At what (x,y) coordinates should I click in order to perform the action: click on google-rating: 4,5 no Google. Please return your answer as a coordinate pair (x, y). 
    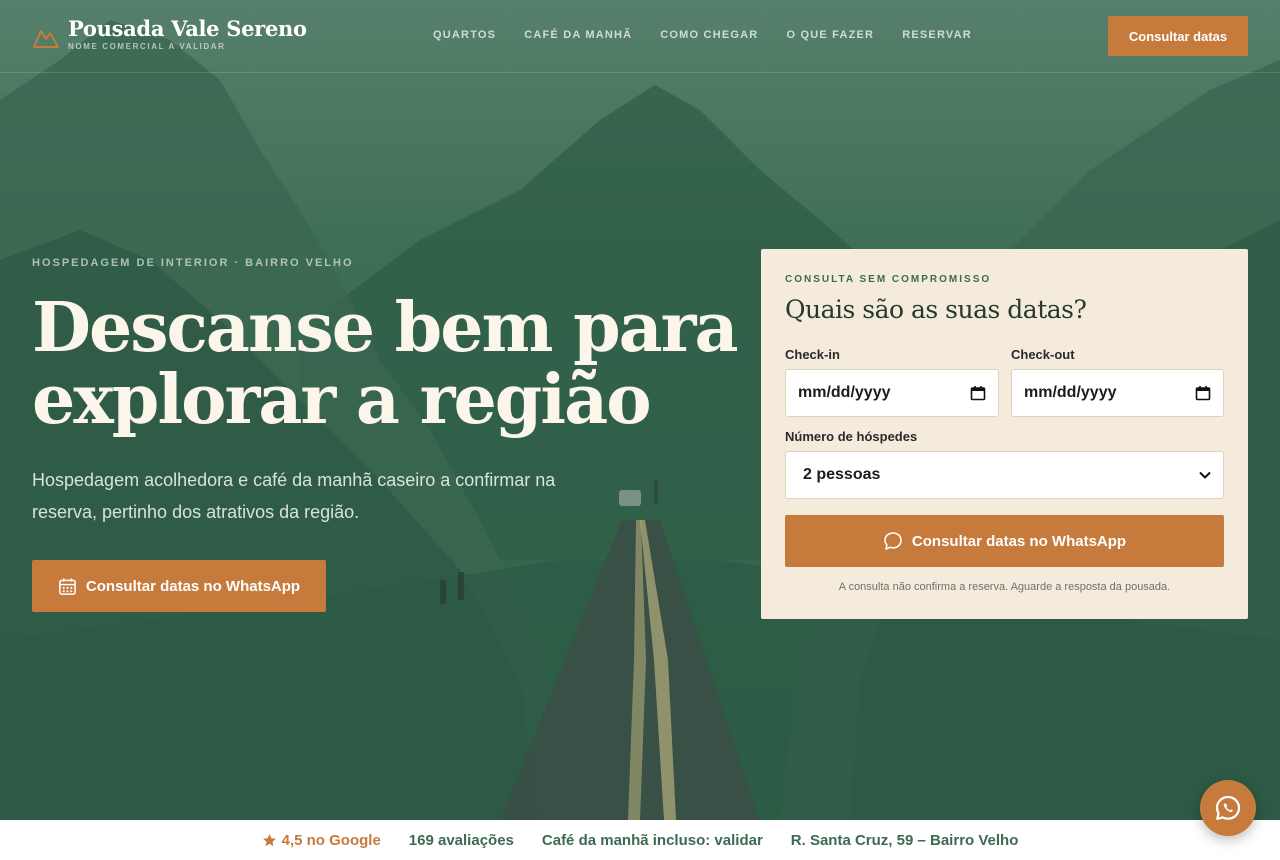
    Looking at the image, I should click on (321, 840).